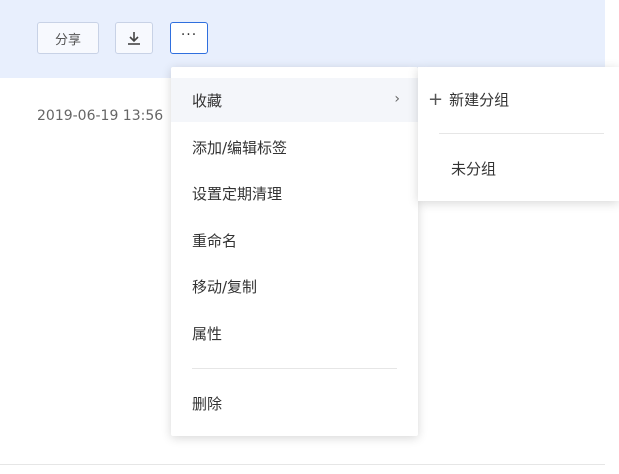 This screenshot has width=619, height=474. I want to click on menu-item-edit-tags: 添加/编辑标签, so click(294, 147).